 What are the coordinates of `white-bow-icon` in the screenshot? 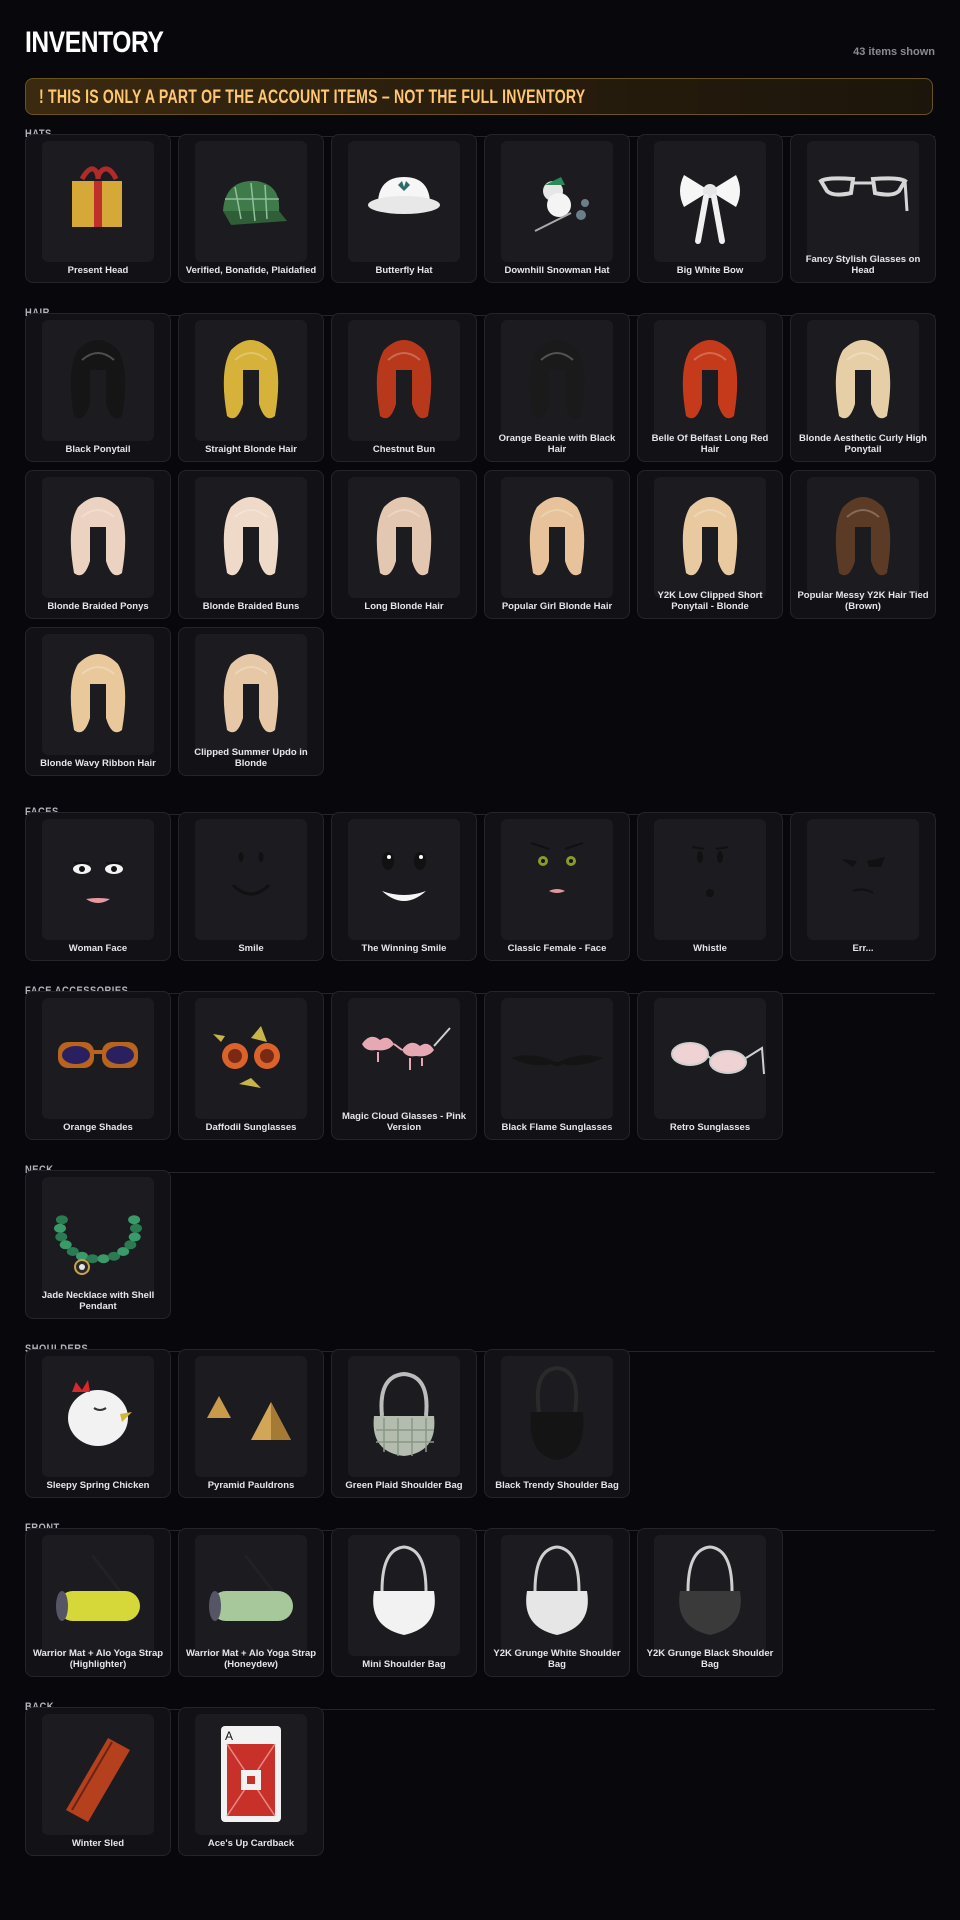 It's located at (710, 201).